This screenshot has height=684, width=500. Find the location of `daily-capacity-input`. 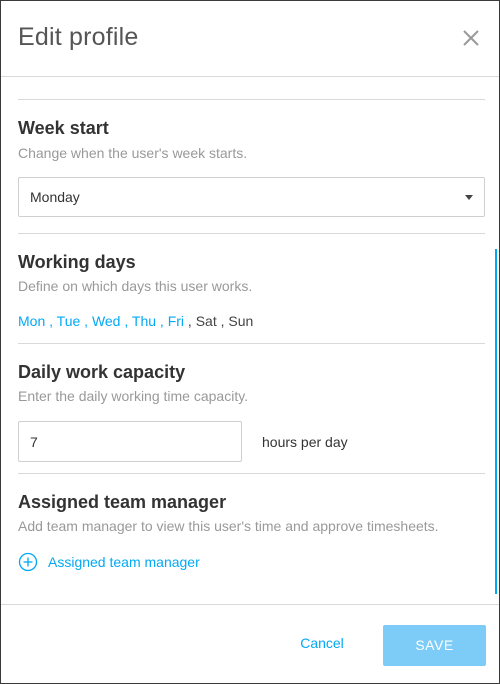

daily-capacity-input is located at coordinates (130, 441).